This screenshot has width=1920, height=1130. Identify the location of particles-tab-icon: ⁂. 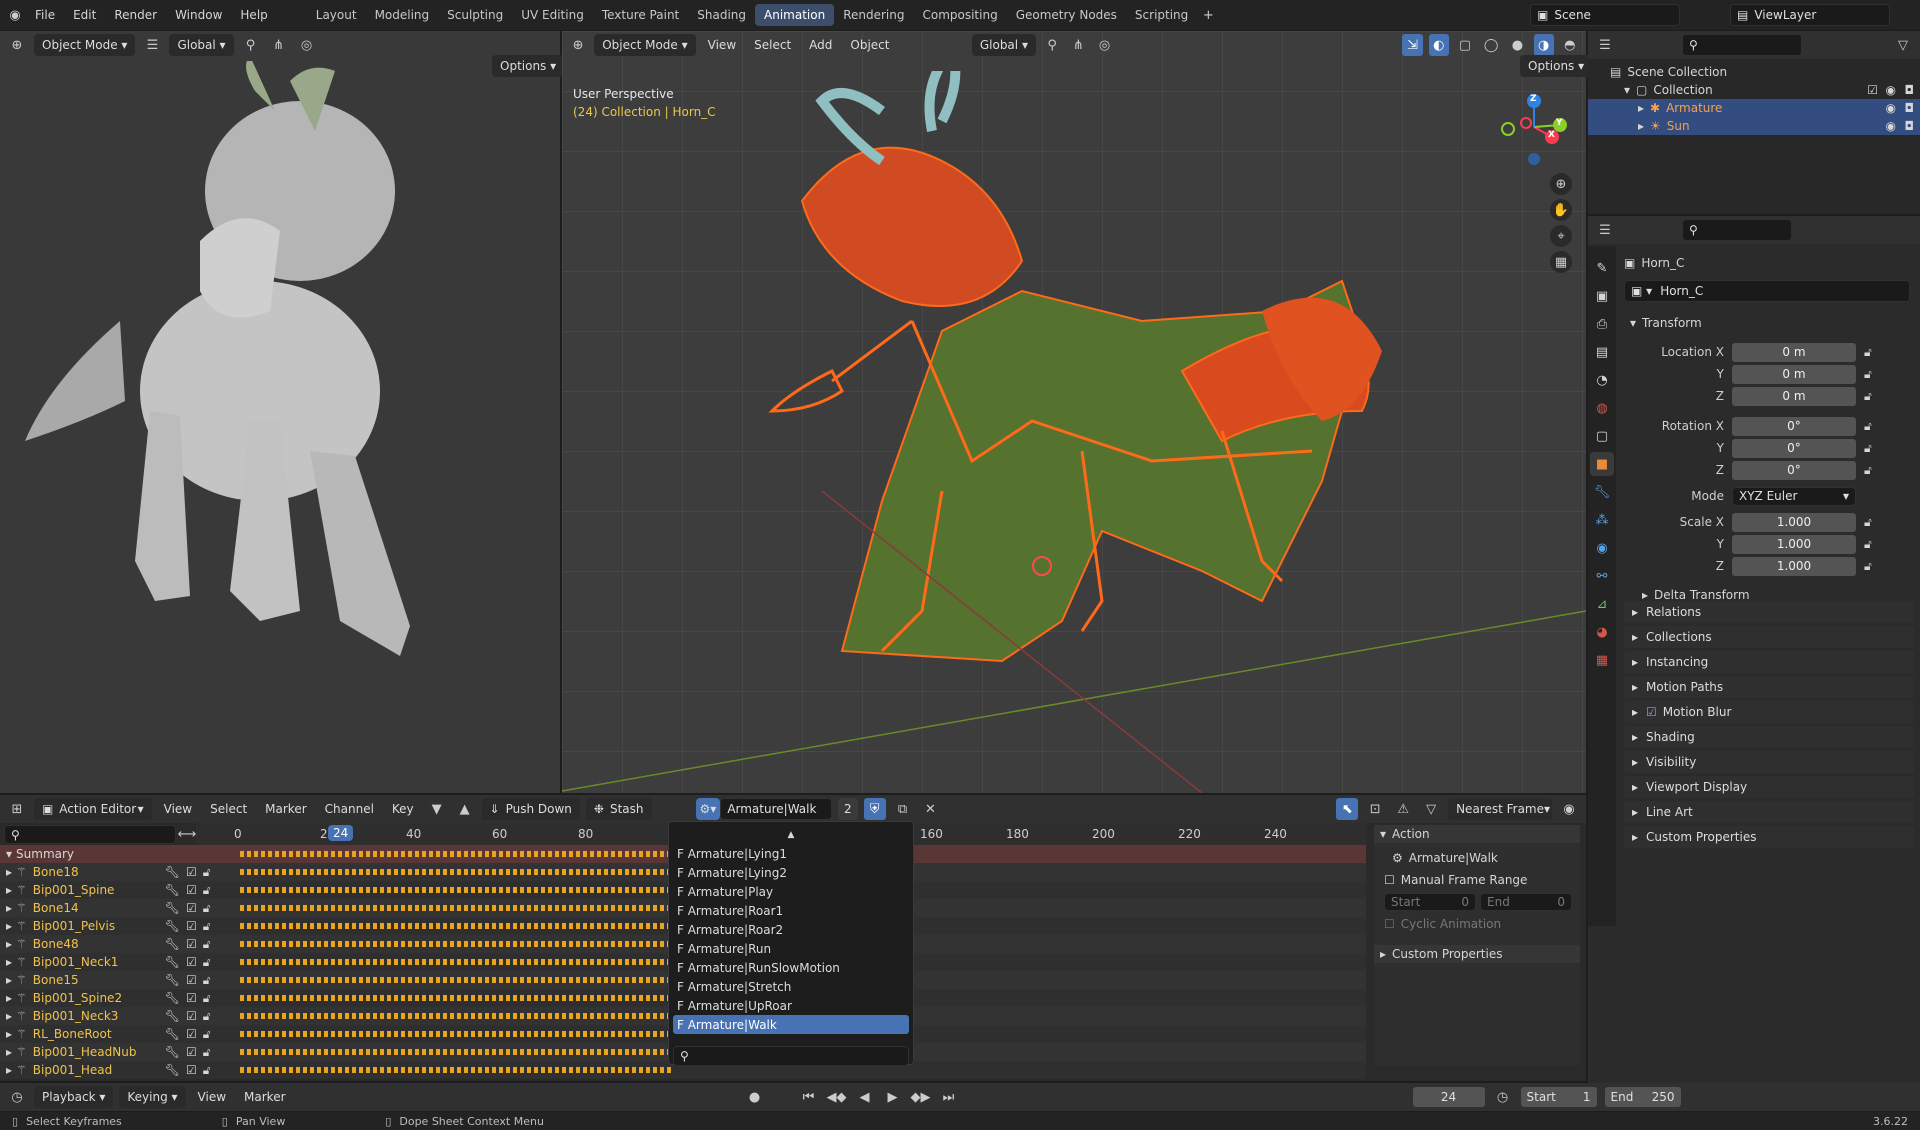
(1602, 520).